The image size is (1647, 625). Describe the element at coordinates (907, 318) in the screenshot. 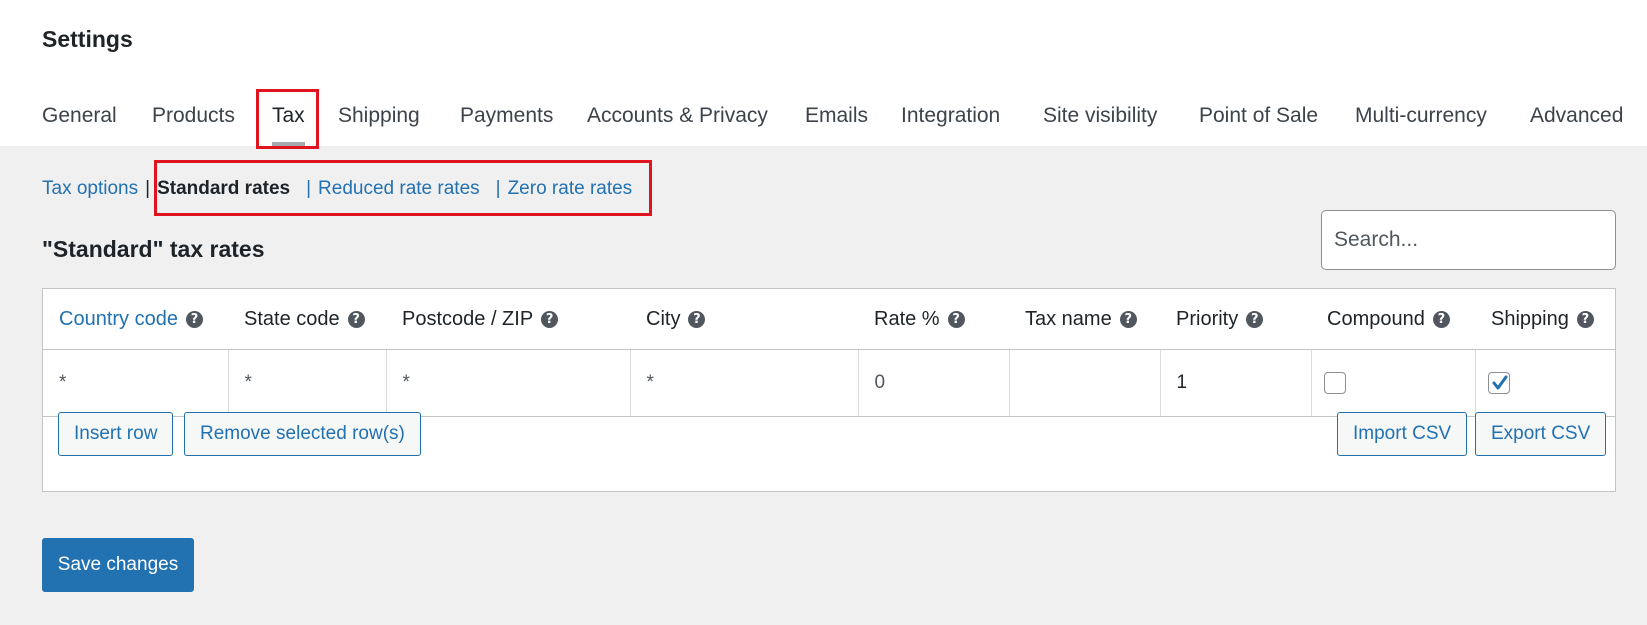

I see `header-label: Rate %` at that location.